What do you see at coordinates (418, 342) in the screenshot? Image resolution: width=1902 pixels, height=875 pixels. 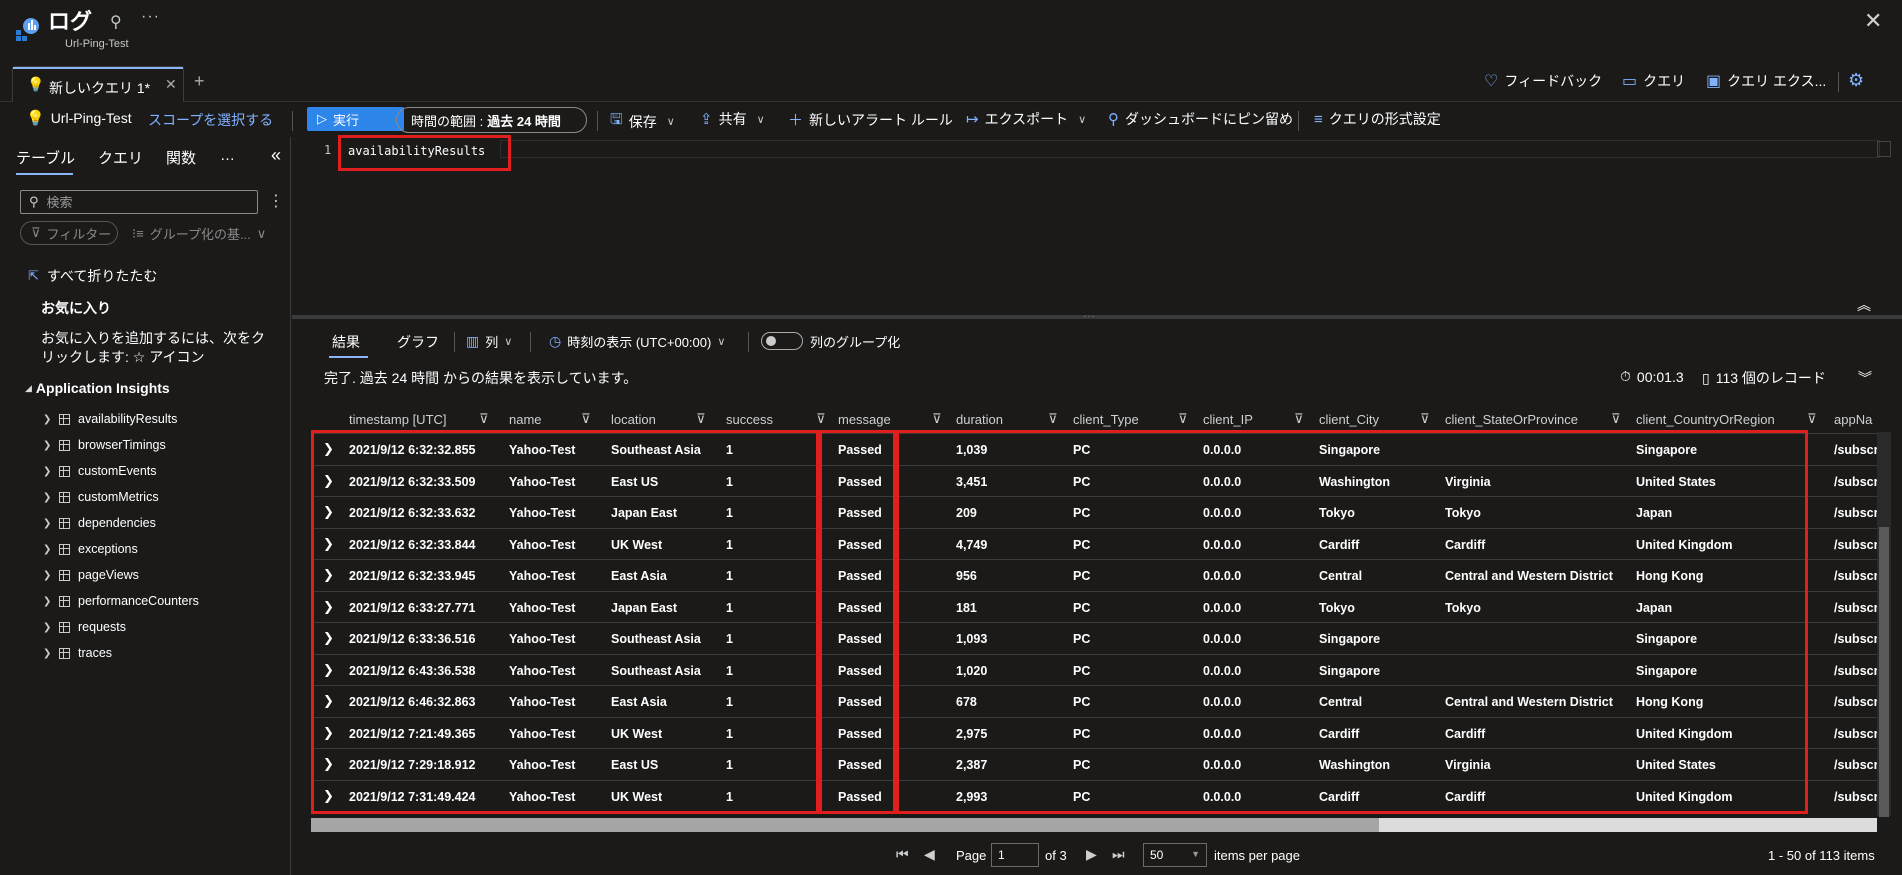 I see `tab-chart: グラフ` at bounding box center [418, 342].